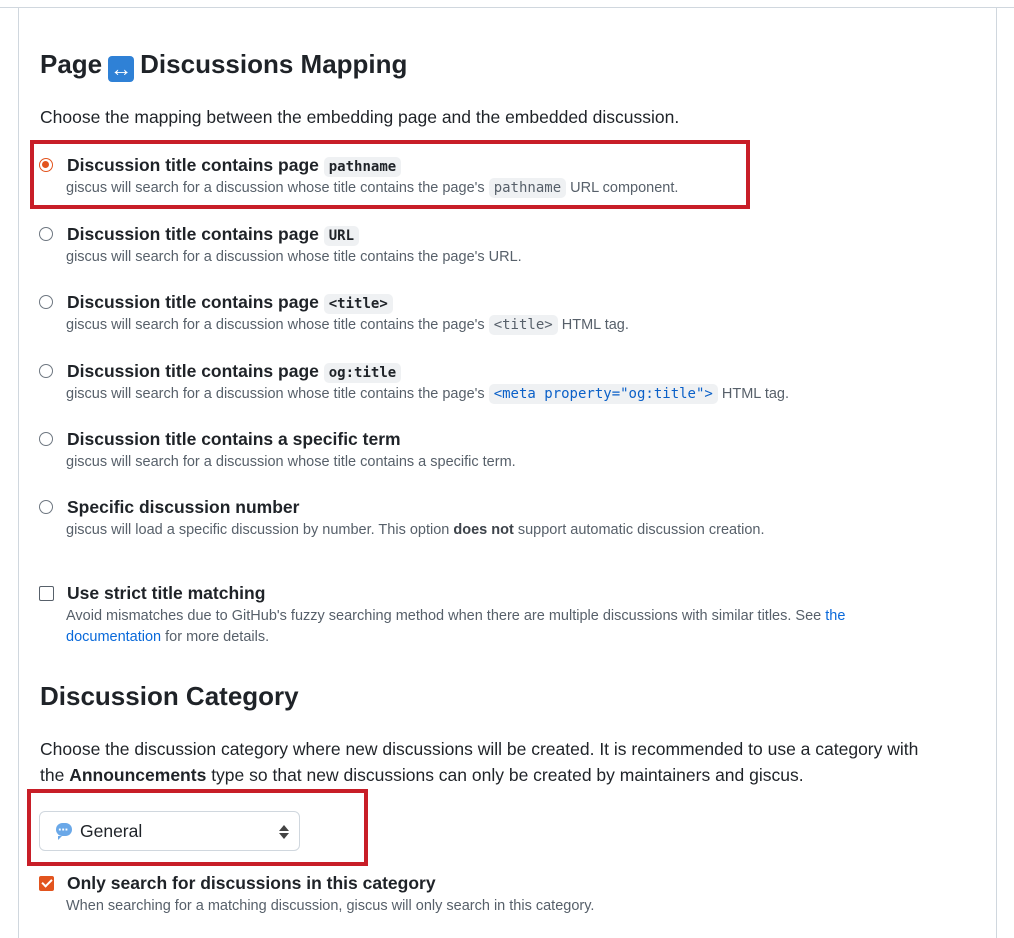 The height and width of the screenshot is (938, 1014). Describe the element at coordinates (183, 507) in the screenshot. I see `option-title: Specific discussion number` at that location.